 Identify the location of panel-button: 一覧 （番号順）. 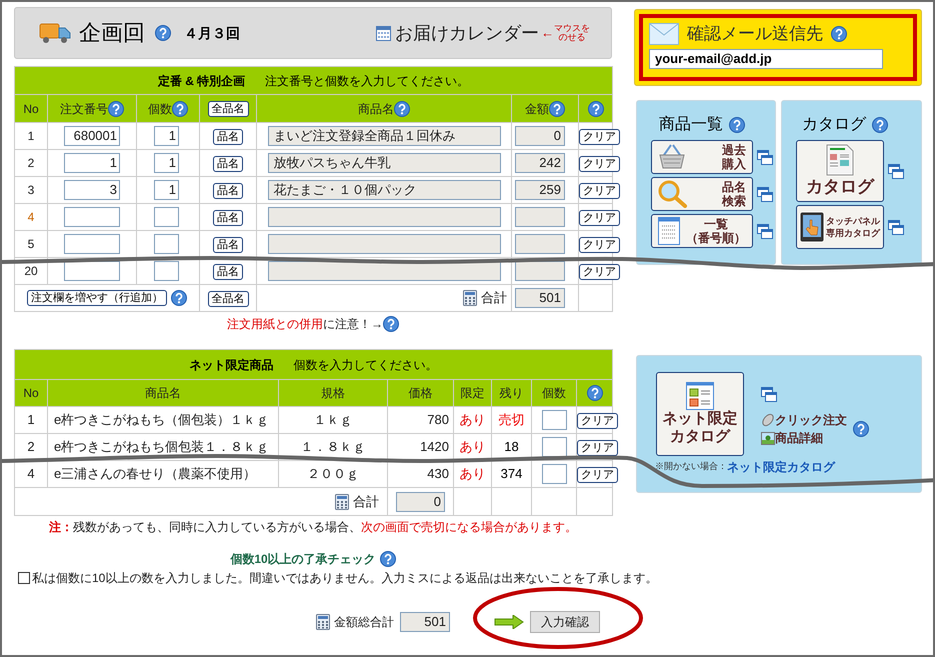
(702, 231).